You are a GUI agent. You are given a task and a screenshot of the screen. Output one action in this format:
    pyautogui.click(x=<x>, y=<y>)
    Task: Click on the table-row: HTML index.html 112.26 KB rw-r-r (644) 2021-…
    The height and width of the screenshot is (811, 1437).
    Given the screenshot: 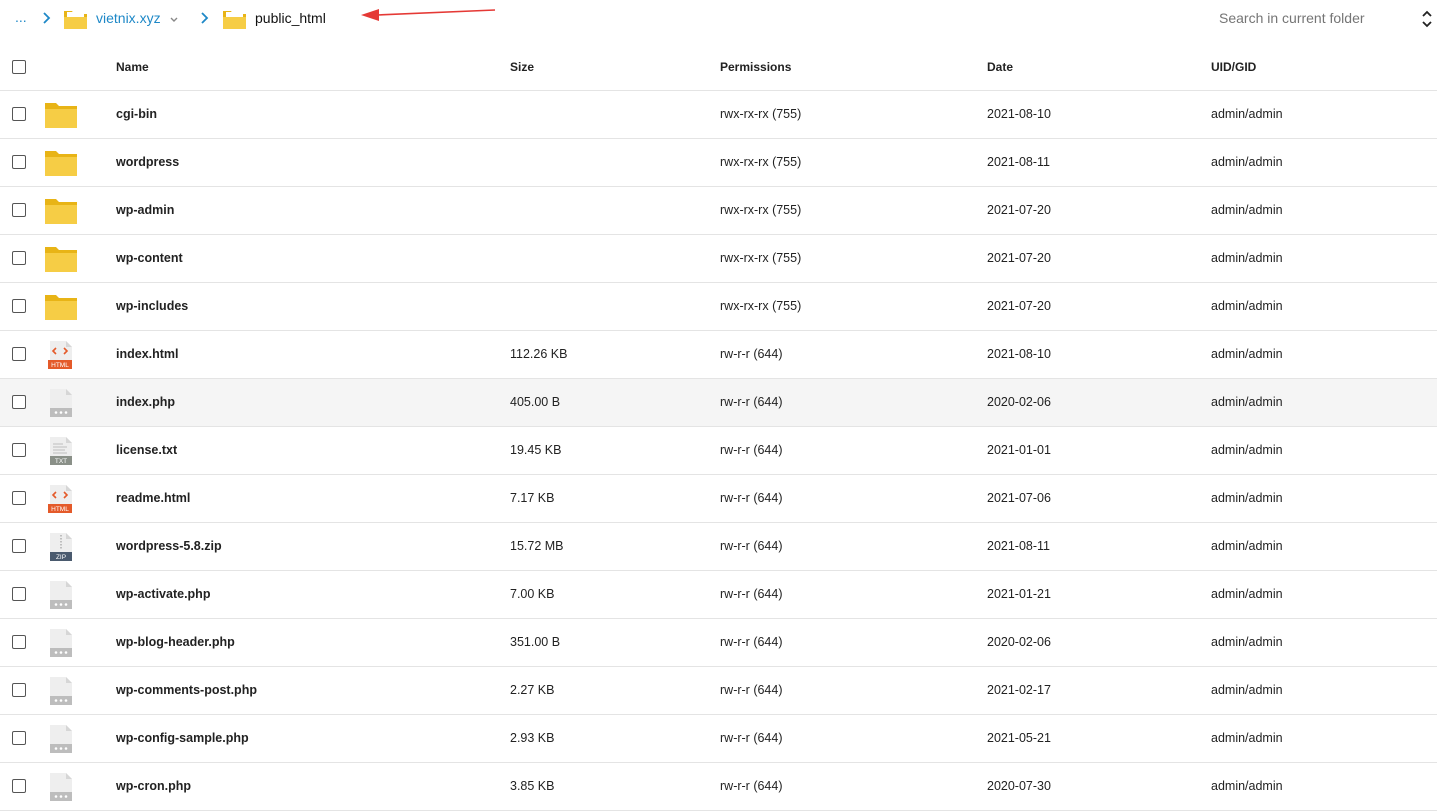 What is the action you would take?
    pyautogui.click(x=718, y=355)
    